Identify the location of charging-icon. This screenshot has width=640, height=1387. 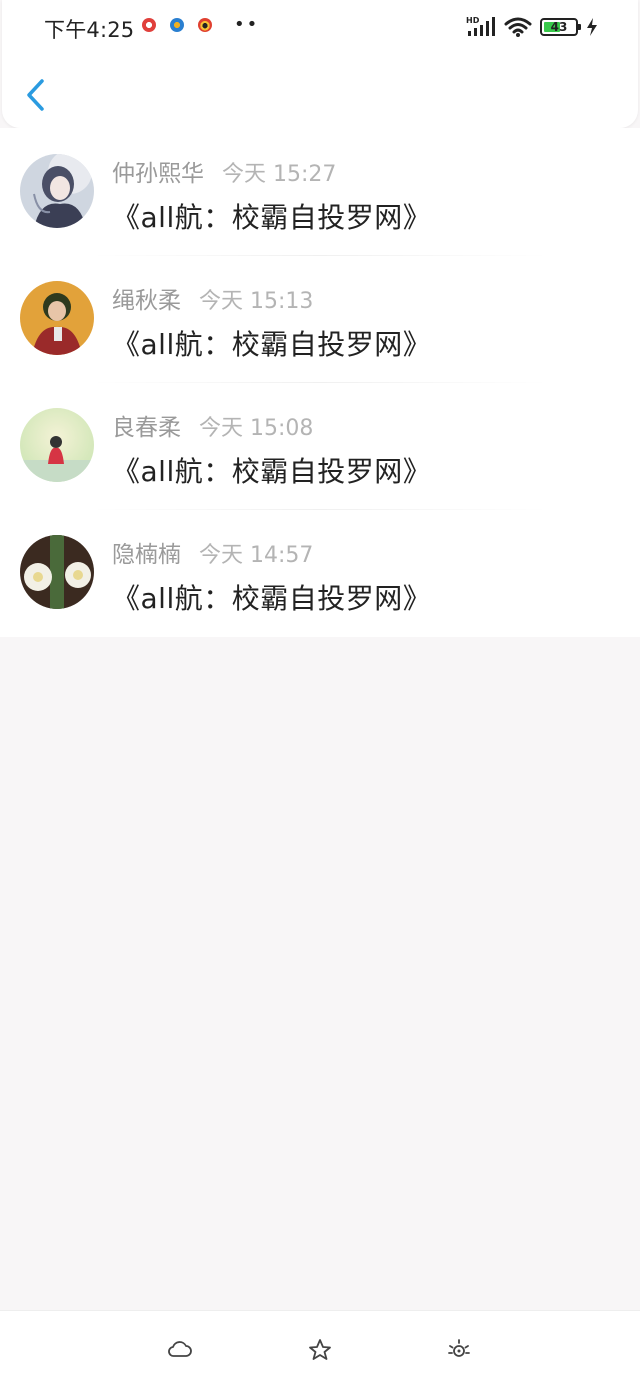
(592, 27).